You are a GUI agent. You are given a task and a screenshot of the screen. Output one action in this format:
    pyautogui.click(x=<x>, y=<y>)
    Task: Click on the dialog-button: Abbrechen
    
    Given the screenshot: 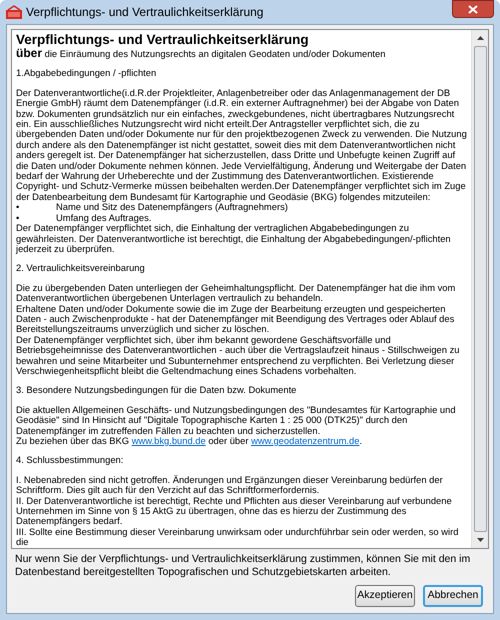 What is the action you would take?
    pyautogui.click(x=453, y=596)
    